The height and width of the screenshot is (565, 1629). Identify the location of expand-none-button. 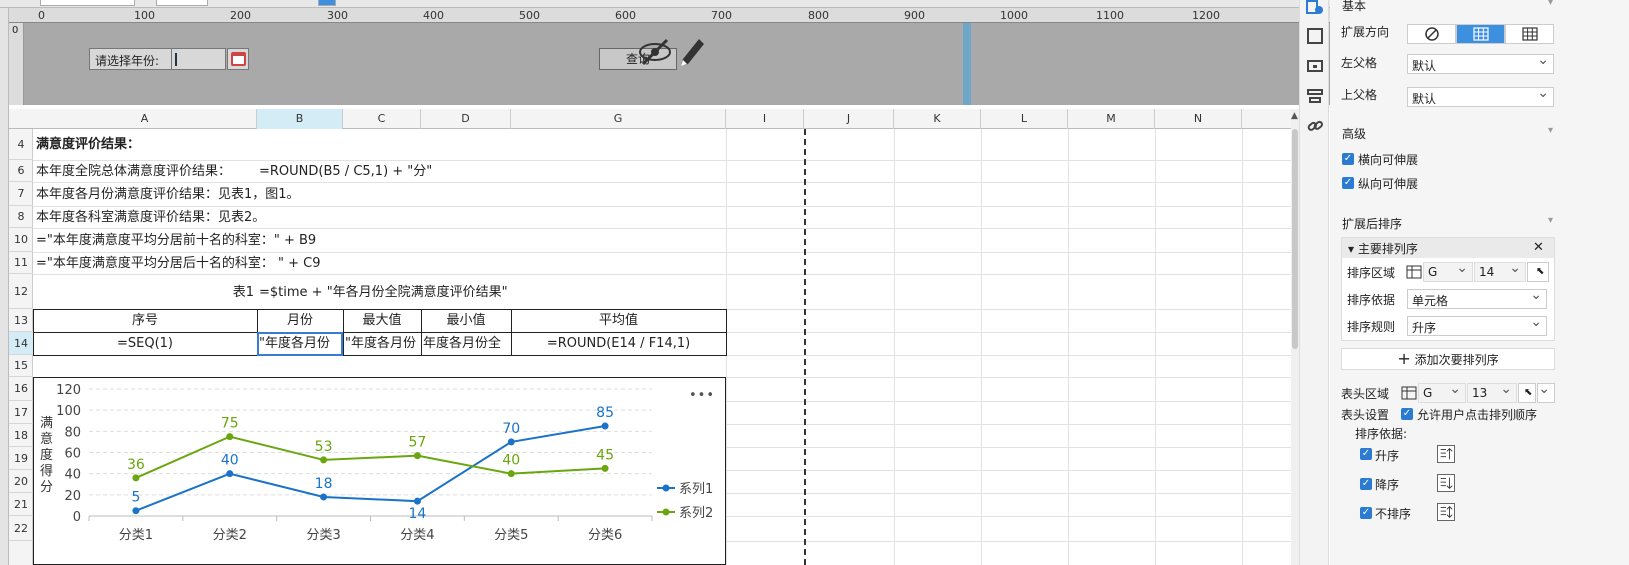
(1431, 34).